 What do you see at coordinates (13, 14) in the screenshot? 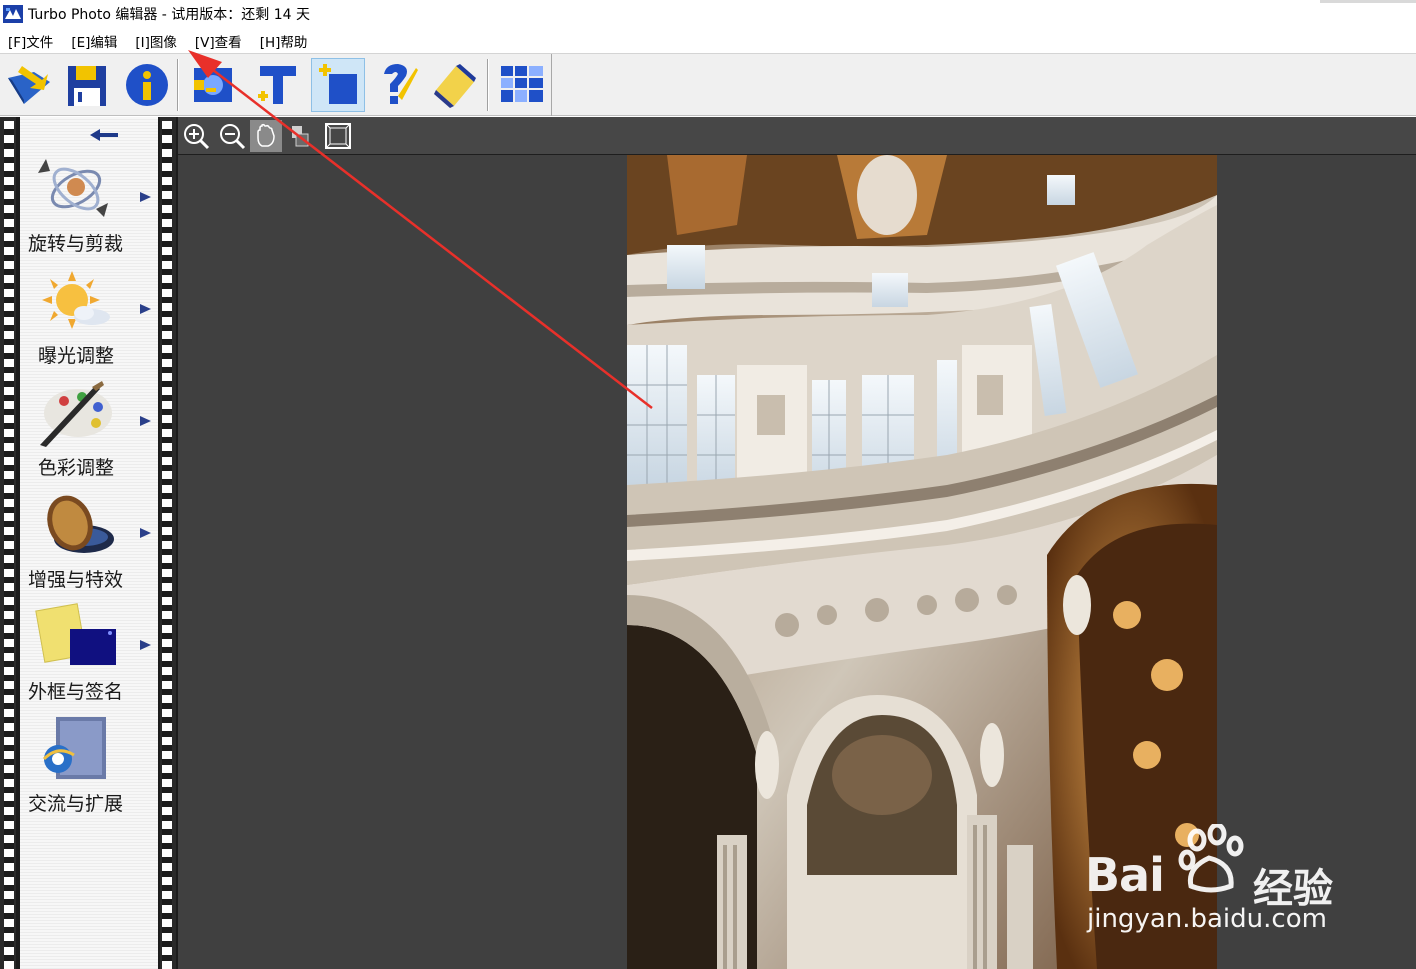
I see `app-logo-icon` at bounding box center [13, 14].